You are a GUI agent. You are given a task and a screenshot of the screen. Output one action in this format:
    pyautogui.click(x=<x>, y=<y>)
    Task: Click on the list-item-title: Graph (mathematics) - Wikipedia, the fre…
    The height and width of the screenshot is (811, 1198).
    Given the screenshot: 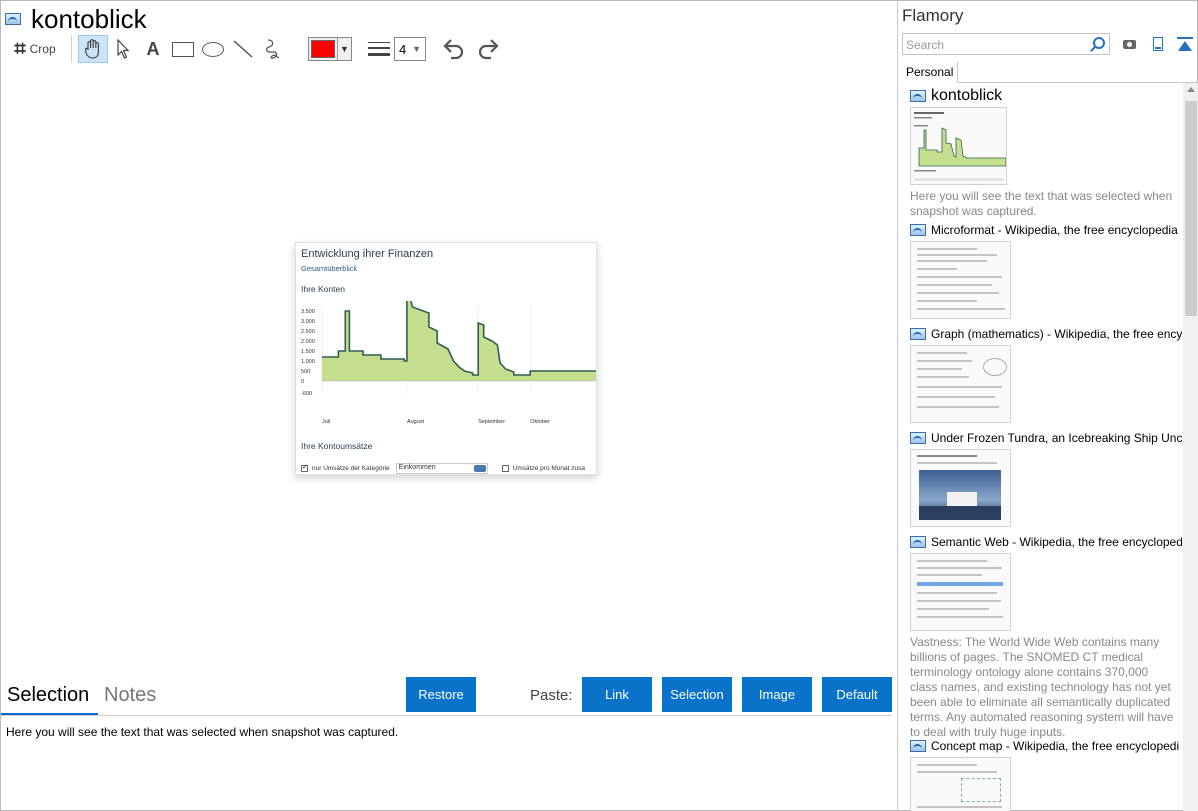 What is the action you would take?
    pyautogui.click(x=1056, y=334)
    